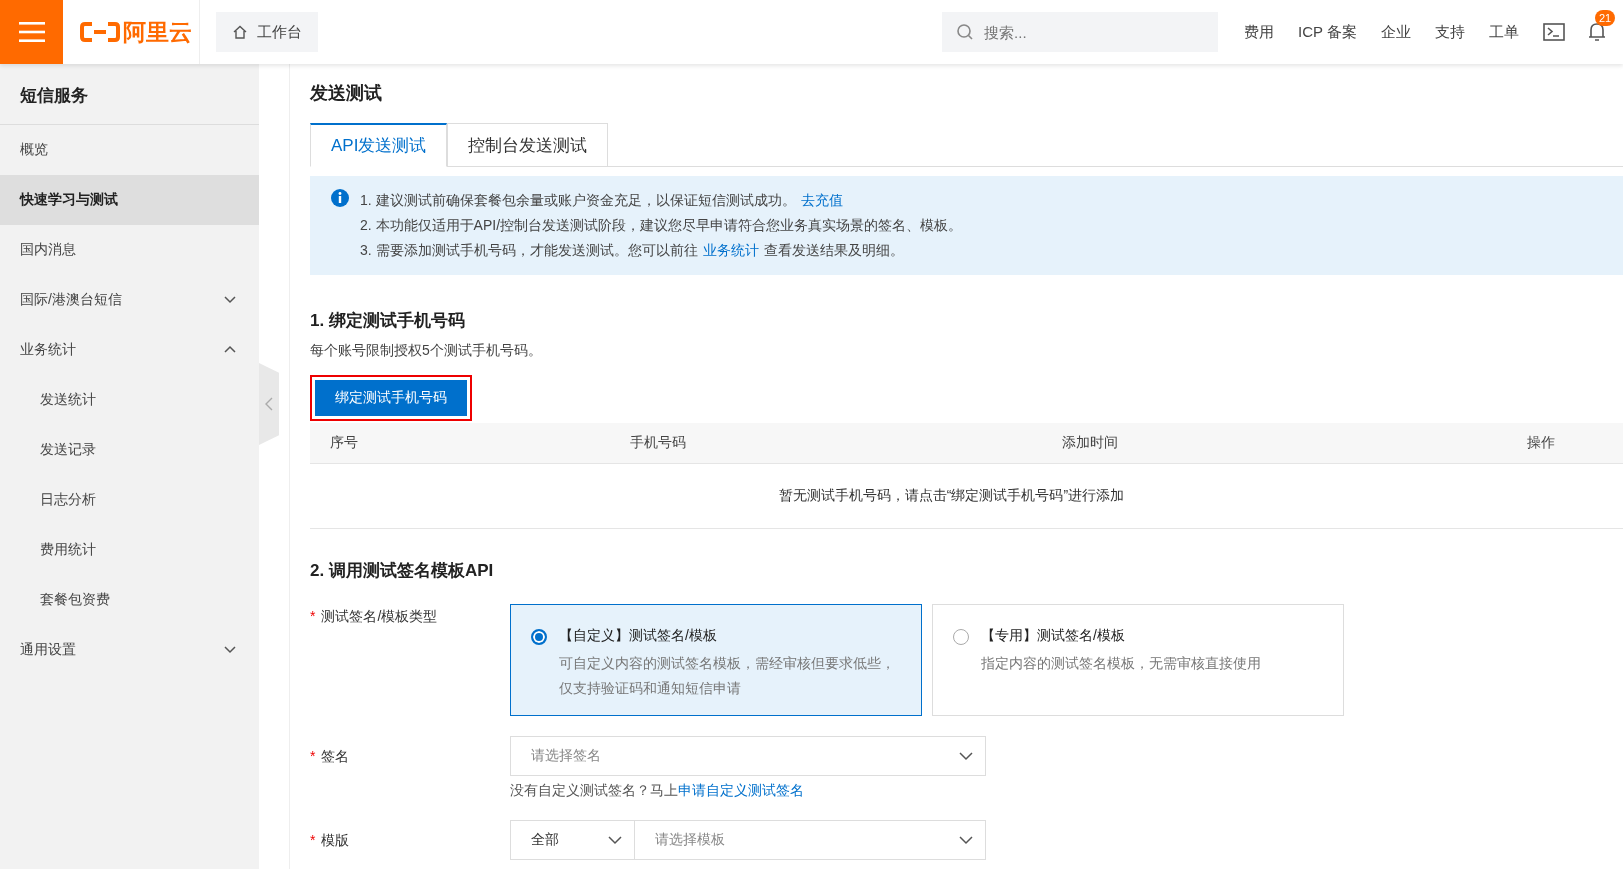  Describe the element at coordinates (344, 443) in the screenshot. I see `column-header: 序号` at that location.